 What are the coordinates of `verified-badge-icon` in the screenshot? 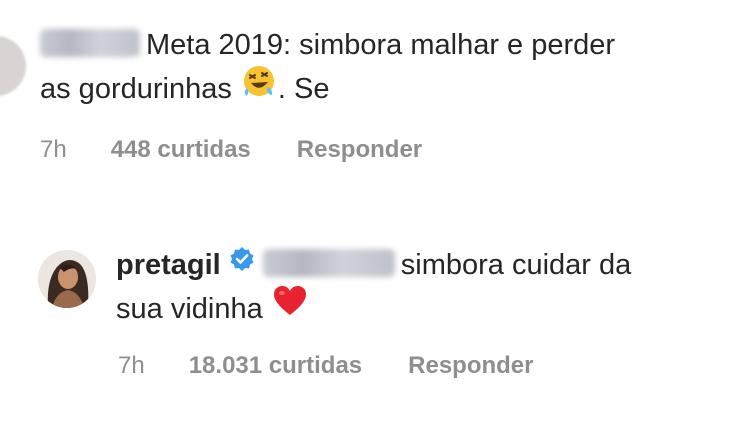 It's located at (242, 263).